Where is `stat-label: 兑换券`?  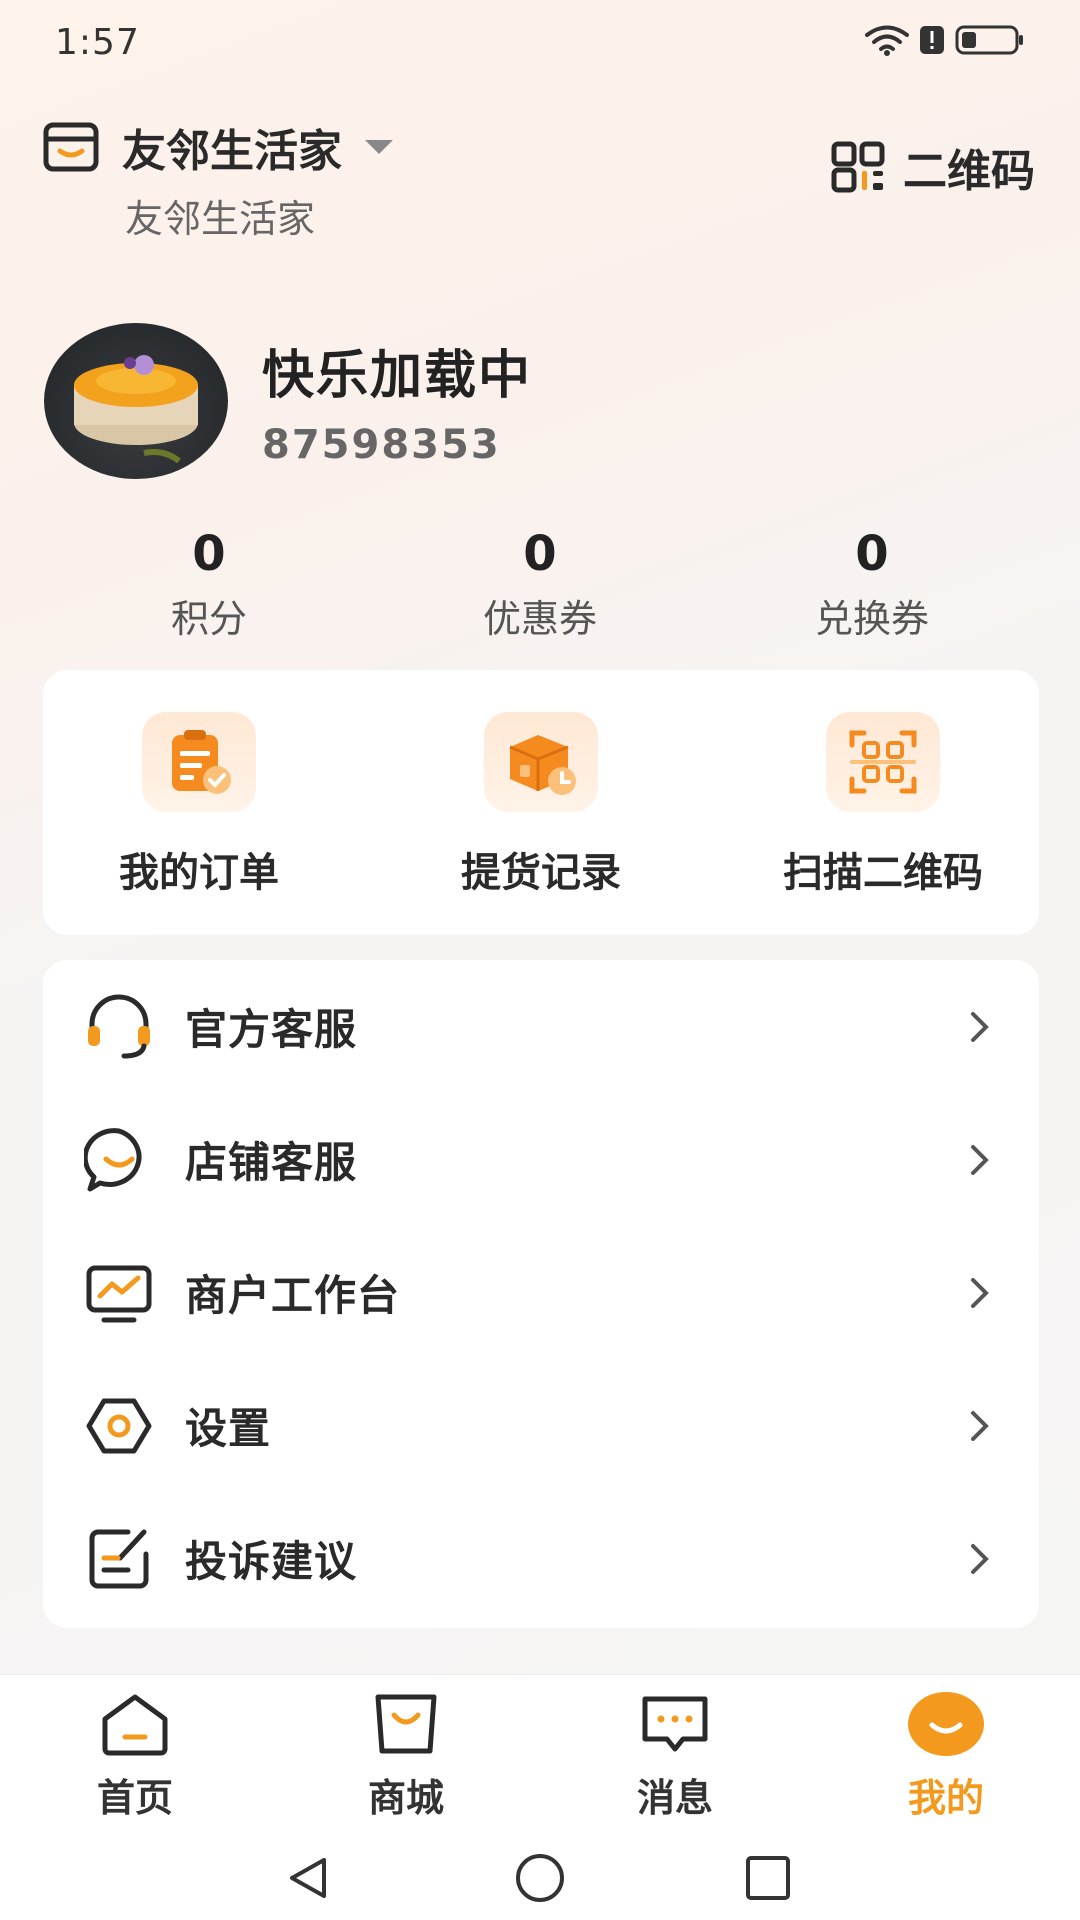 stat-label: 兑换券 is located at coordinates (871, 619).